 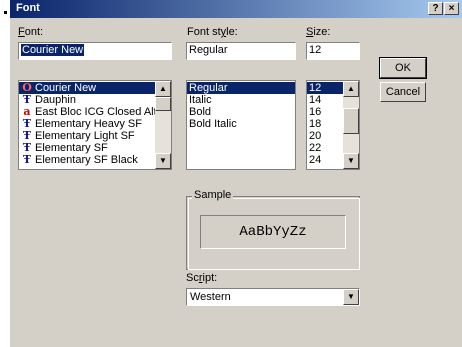 I want to click on size-list: 12 14 16 18 20 22 24 ▲ ▼, so click(x=333, y=125).